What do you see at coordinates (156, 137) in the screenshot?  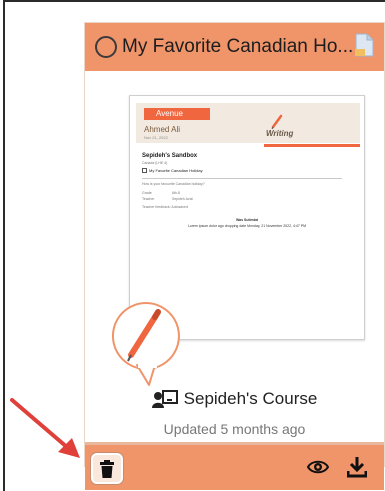 I see `thumb-date: Nov 21, 2022` at bounding box center [156, 137].